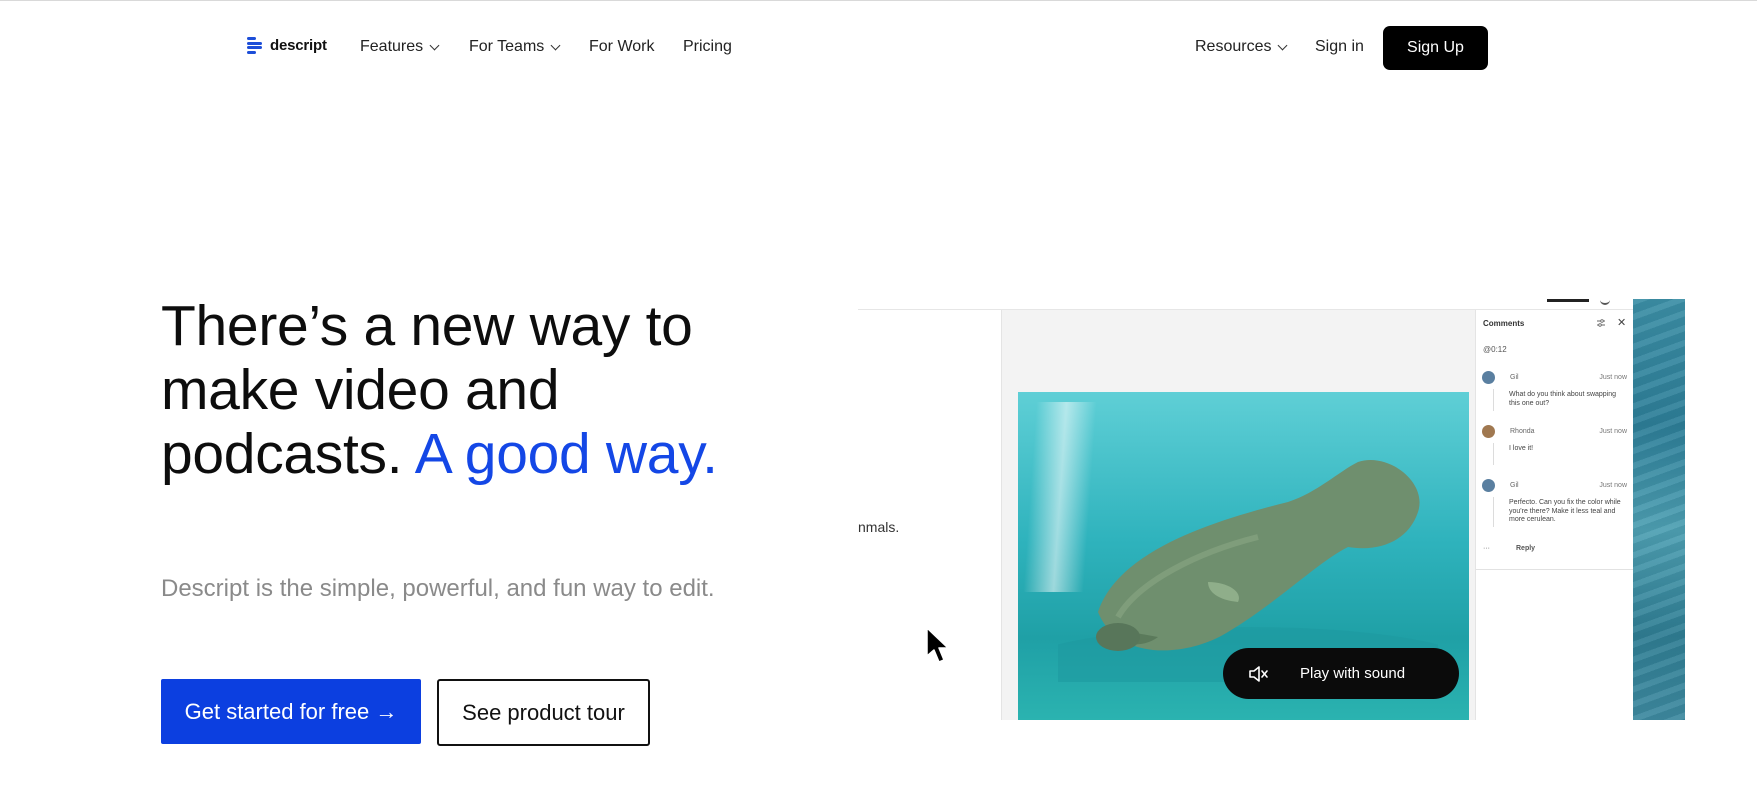  Describe the element at coordinates (1568, 300) in the screenshot. I see `mock-toolbar-tab` at that location.